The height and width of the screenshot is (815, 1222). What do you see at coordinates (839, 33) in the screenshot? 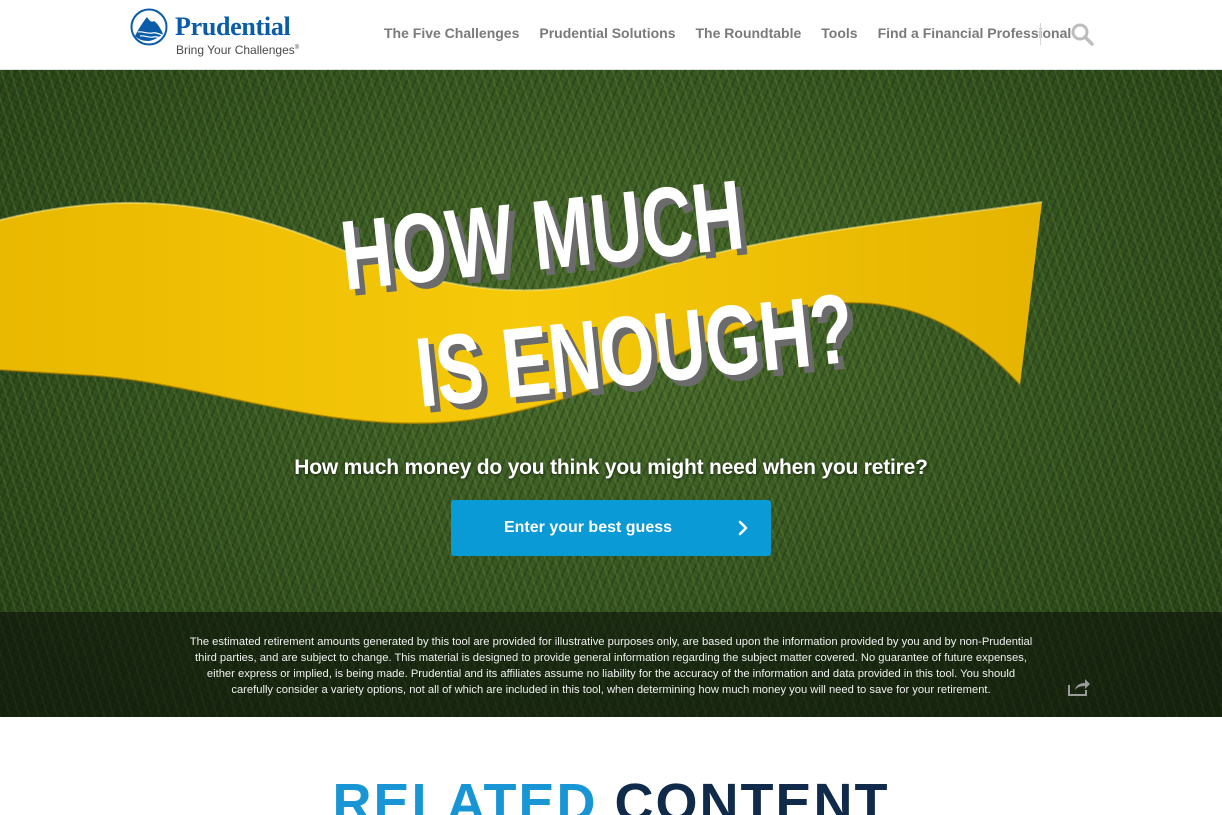
I see `nav-item-tools: Tools` at bounding box center [839, 33].